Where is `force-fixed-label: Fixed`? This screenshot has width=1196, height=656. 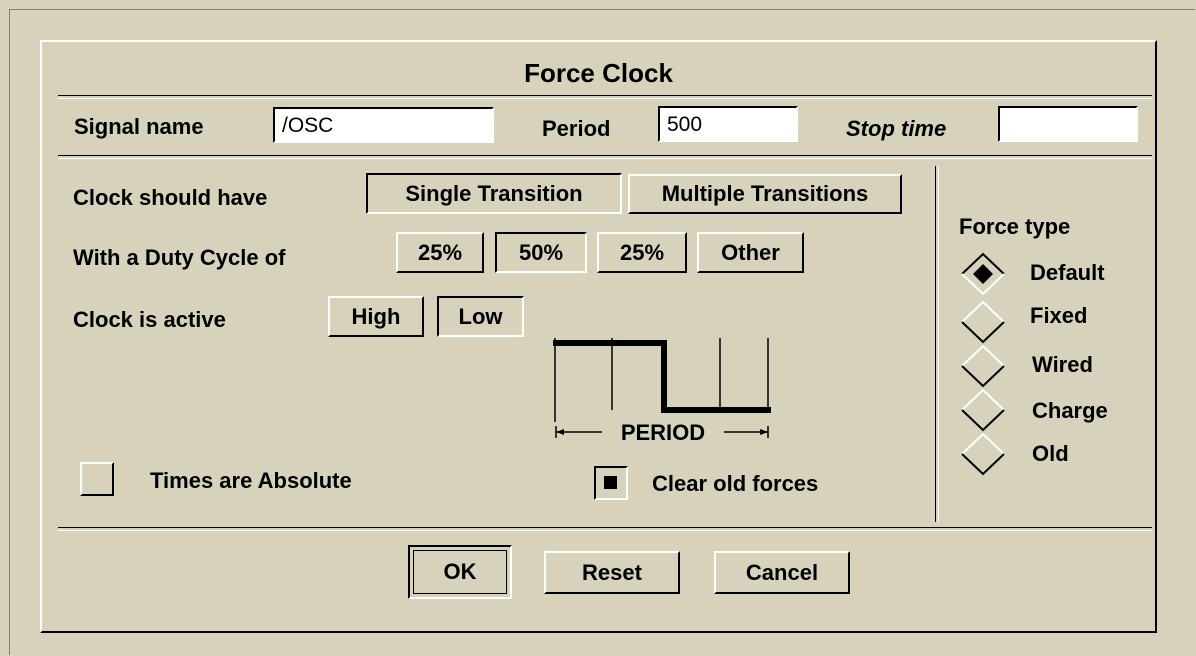 force-fixed-label: Fixed is located at coordinates (1059, 315).